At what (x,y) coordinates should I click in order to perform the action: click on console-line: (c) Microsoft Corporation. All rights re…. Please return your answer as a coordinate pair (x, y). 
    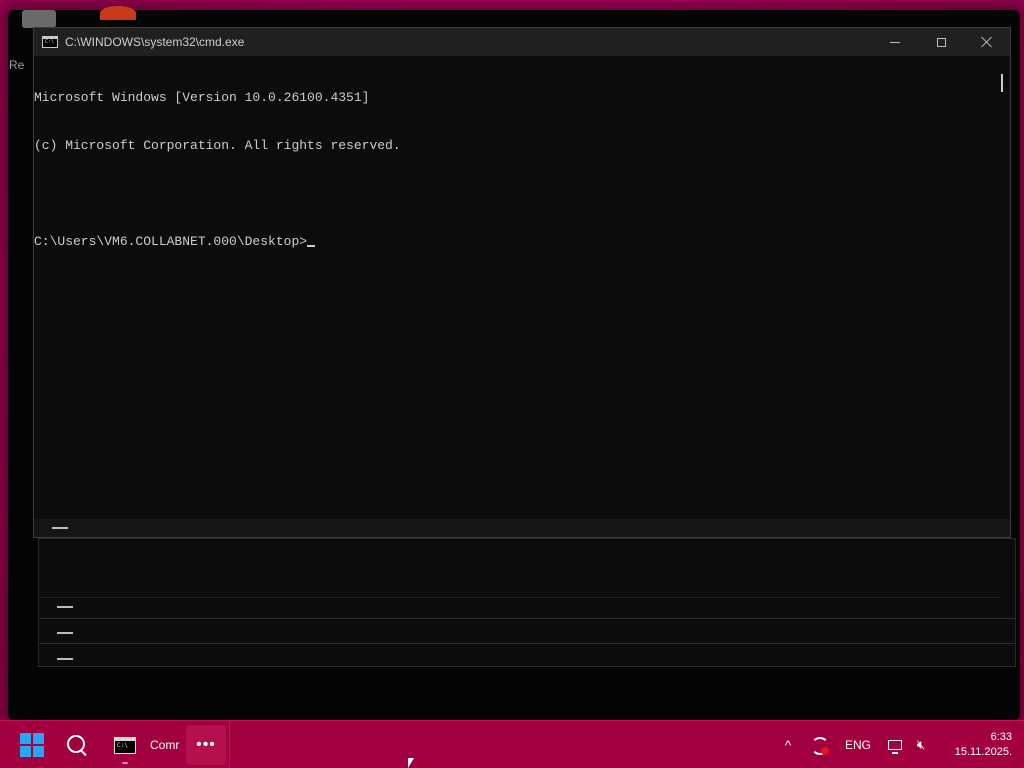
    Looking at the image, I should click on (217, 145).